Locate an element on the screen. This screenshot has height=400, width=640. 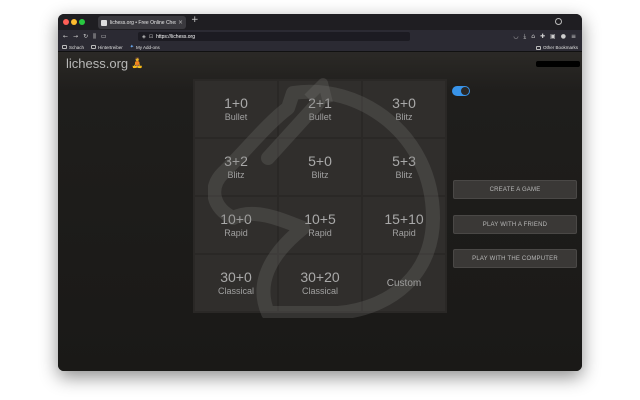
pool-1-0: 1+0 Bullet is located at coordinates (236, 109).